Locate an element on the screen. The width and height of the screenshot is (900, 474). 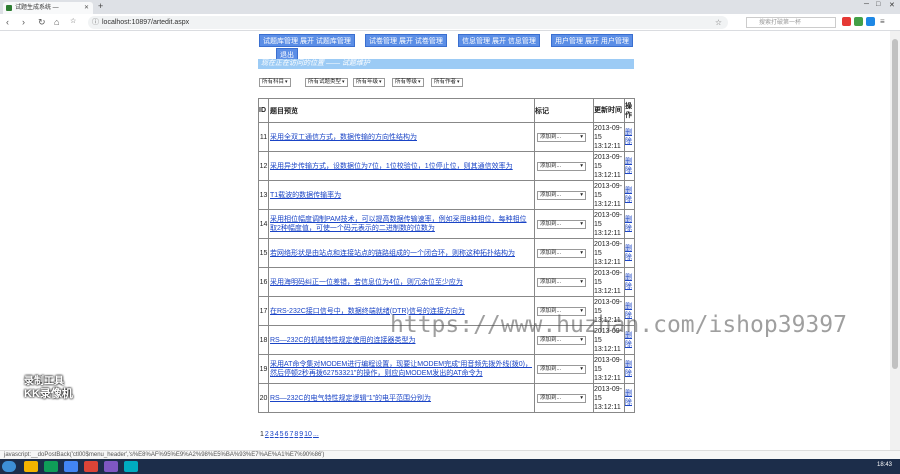
filter-value: 所有作者 is located at coordinates (445, 82).